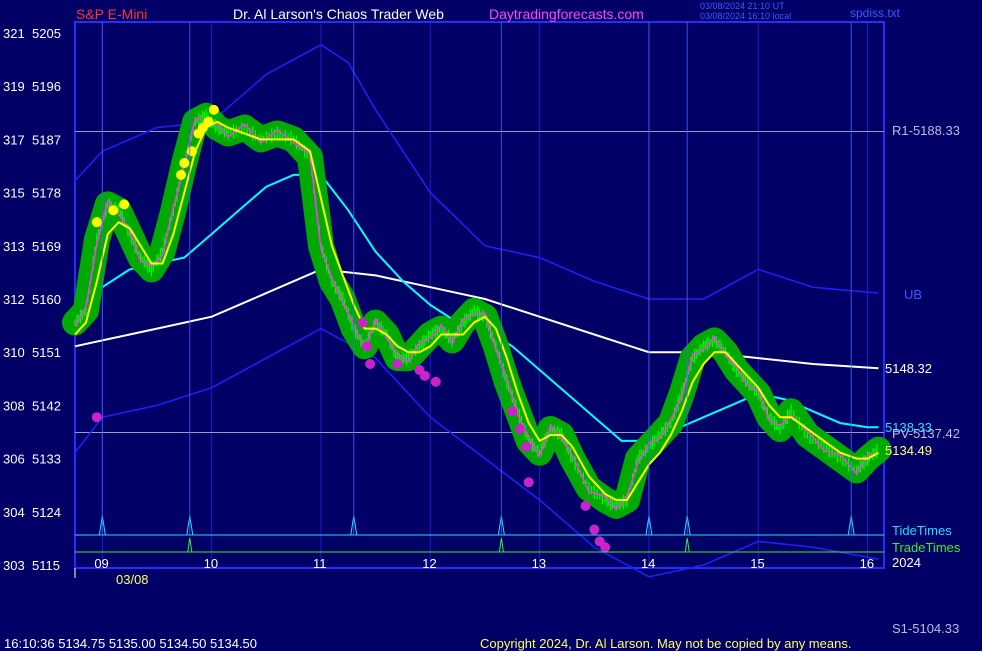 The height and width of the screenshot is (651, 982). What do you see at coordinates (14, 352) in the screenshot?
I see `y-tick-left: 310` at bounding box center [14, 352].